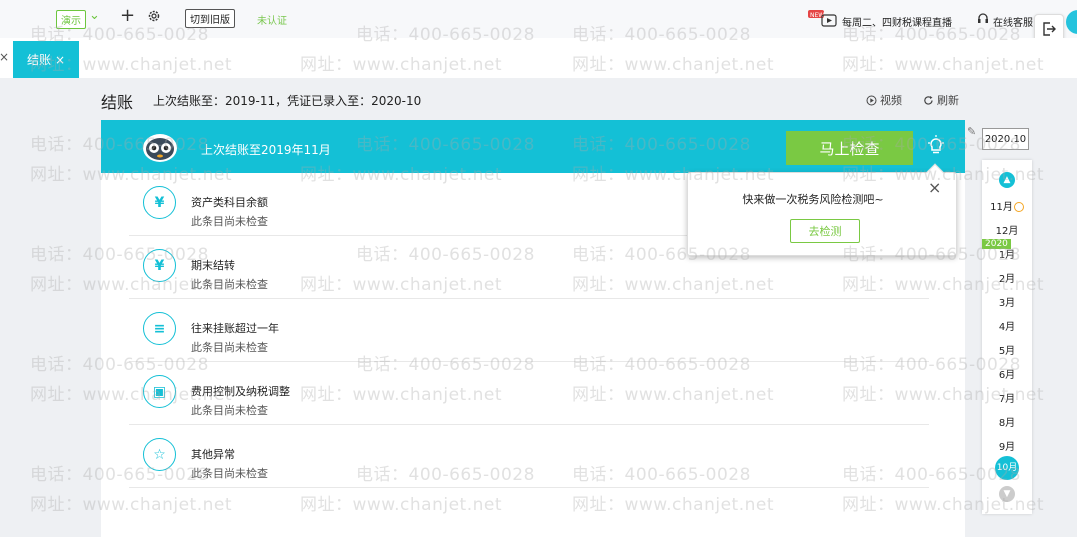  Describe the element at coordinates (117, 102) in the screenshot. I see `page-title: 结账` at that location.